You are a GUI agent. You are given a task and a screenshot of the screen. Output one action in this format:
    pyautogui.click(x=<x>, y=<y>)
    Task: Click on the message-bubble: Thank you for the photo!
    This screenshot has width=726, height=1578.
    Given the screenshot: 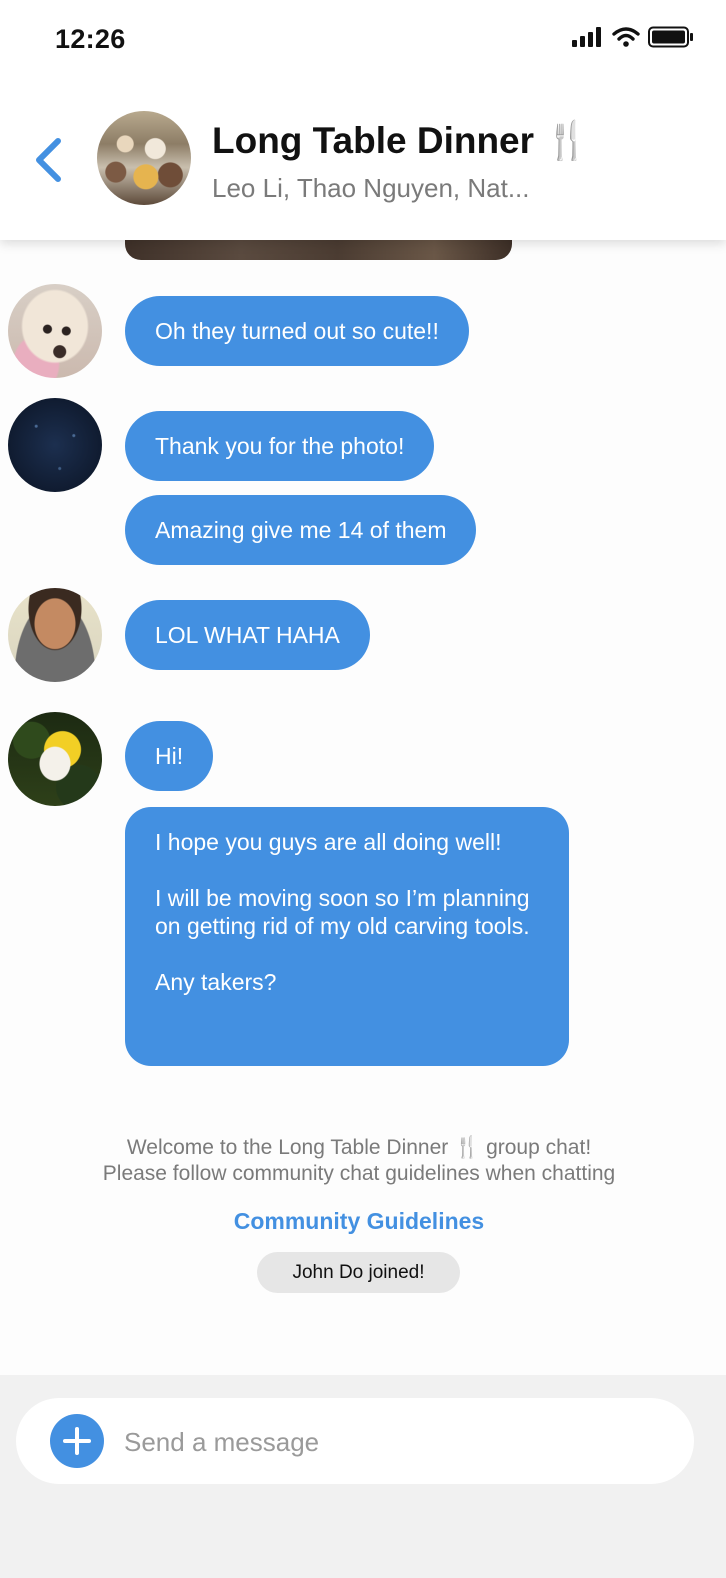 What is the action you would take?
    pyautogui.click(x=280, y=446)
    